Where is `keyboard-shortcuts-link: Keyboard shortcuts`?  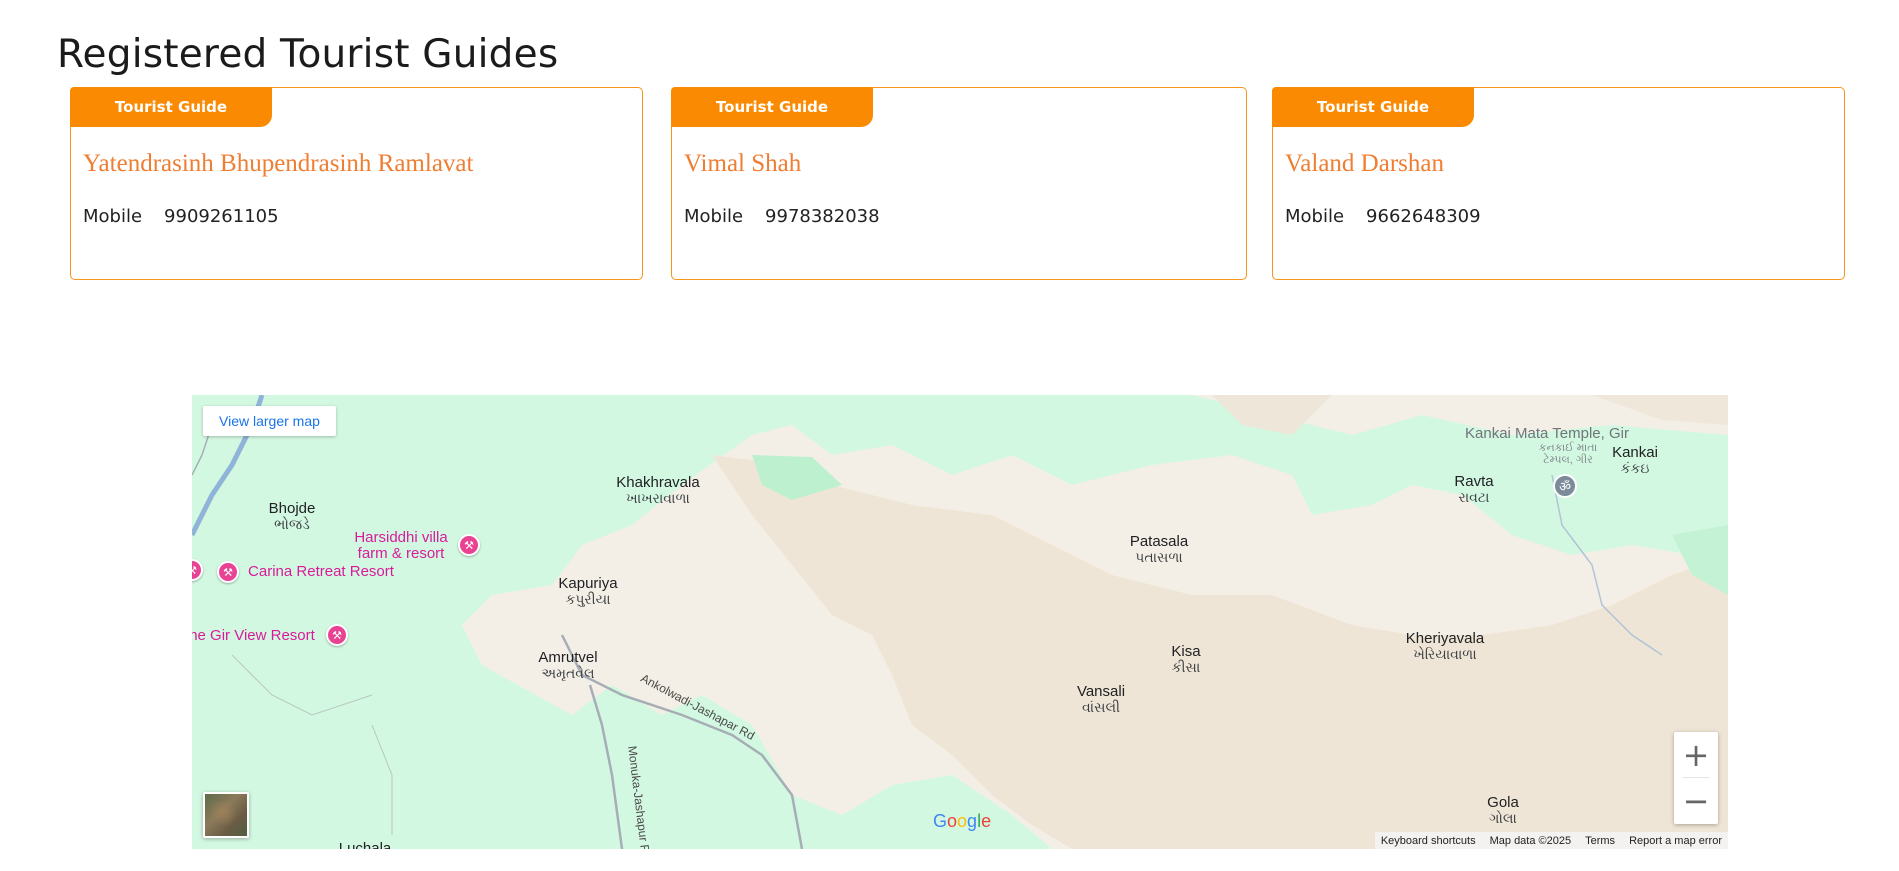
keyboard-shortcuts-link: Keyboard shortcuts is located at coordinates (1428, 841).